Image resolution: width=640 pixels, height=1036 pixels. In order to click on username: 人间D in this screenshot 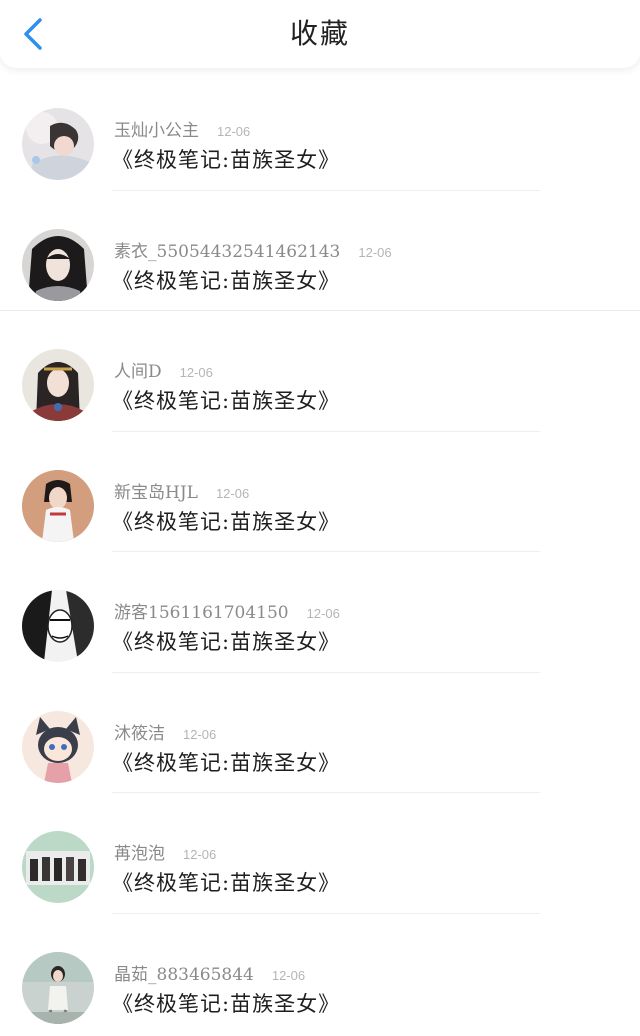, I will do `click(138, 372)`.